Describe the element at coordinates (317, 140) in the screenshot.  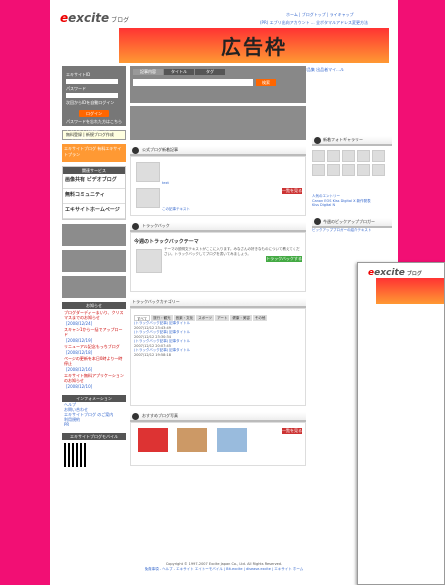
I see `camera-icon` at that location.